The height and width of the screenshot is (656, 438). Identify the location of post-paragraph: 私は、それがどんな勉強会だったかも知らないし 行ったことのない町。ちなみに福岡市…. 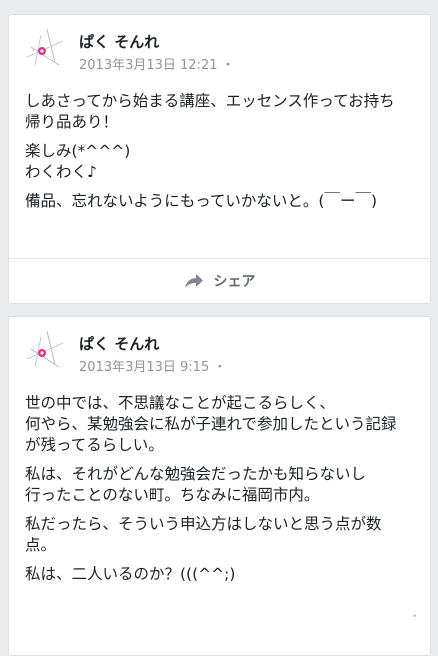
(196, 484).